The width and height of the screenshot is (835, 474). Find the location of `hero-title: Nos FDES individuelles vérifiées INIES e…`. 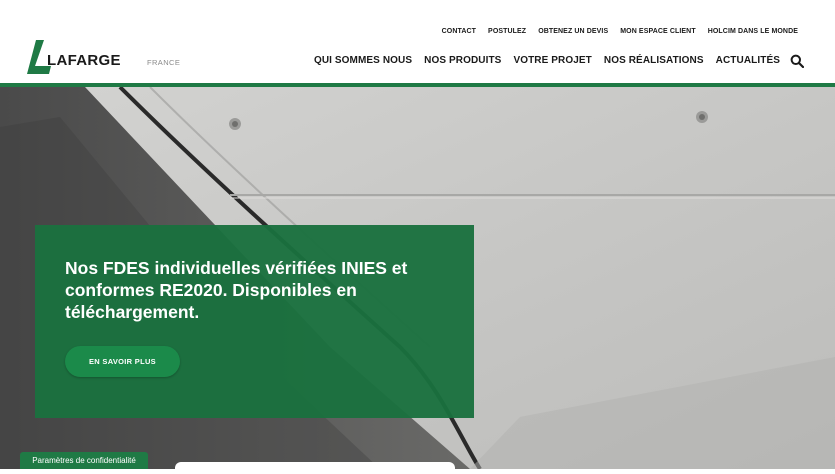

hero-title: Nos FDES individuelles vérifiées INIES e… is located at coordinates (236, 290).